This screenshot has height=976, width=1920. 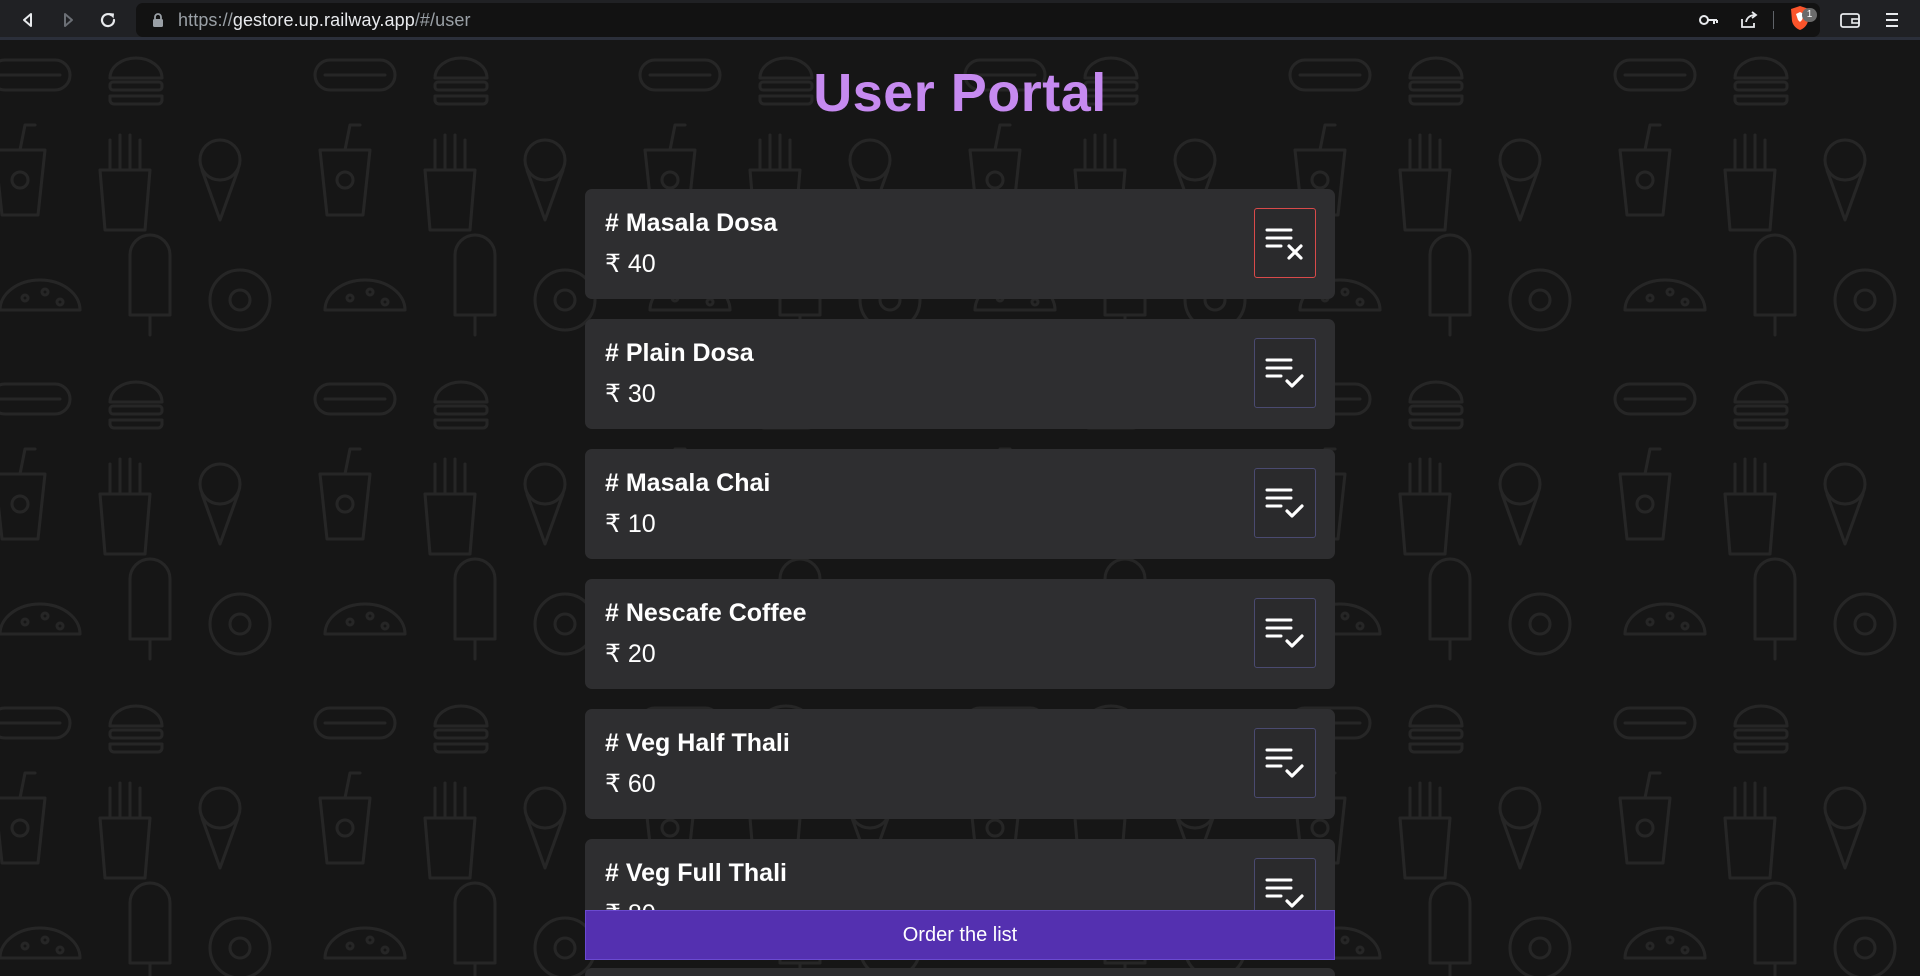 What do you see at coordinates (1773, 20) in the screenshot?
I see `toolbar-separator` at bounding box center [1773, 20].